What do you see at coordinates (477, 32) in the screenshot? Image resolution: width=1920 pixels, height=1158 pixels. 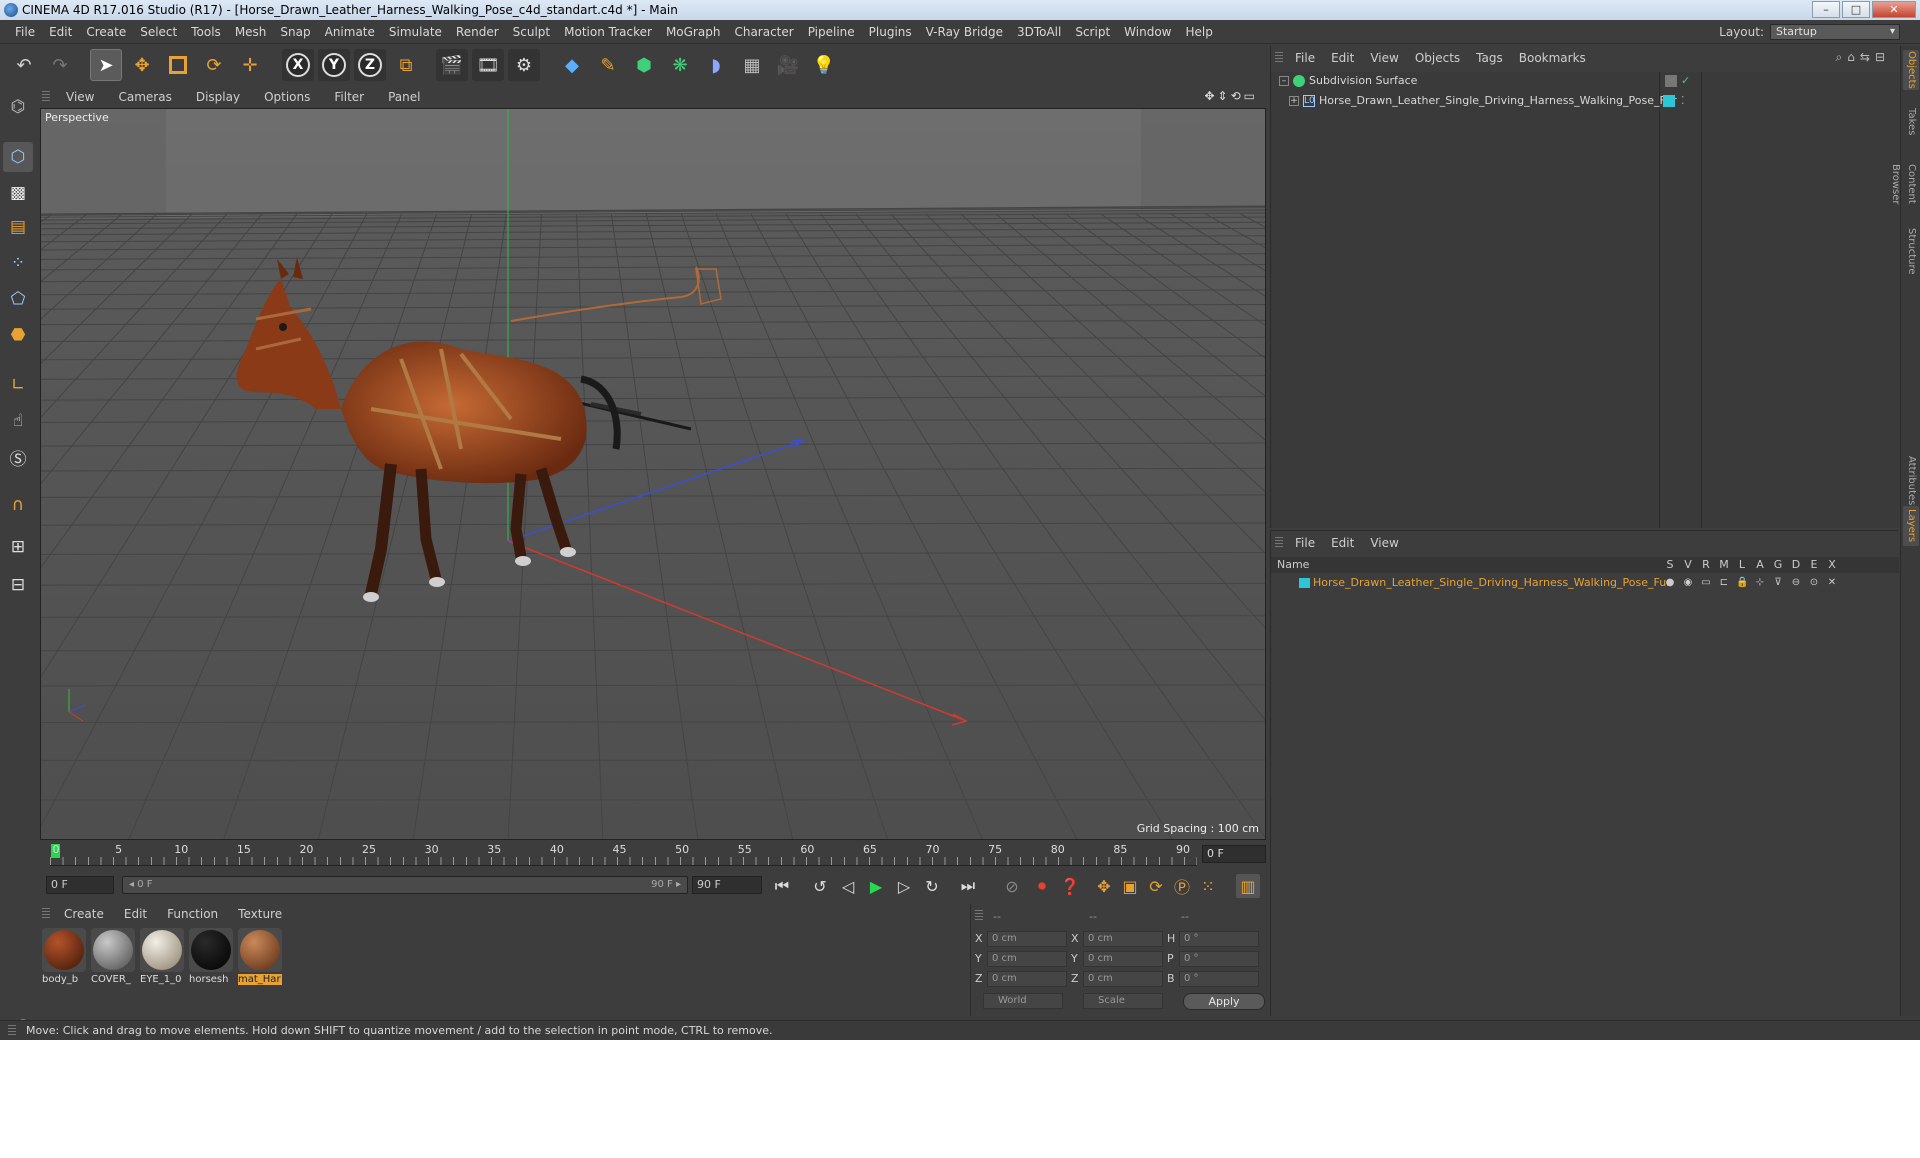 I see `menu-render: Render` at bounding box center [477, 32].